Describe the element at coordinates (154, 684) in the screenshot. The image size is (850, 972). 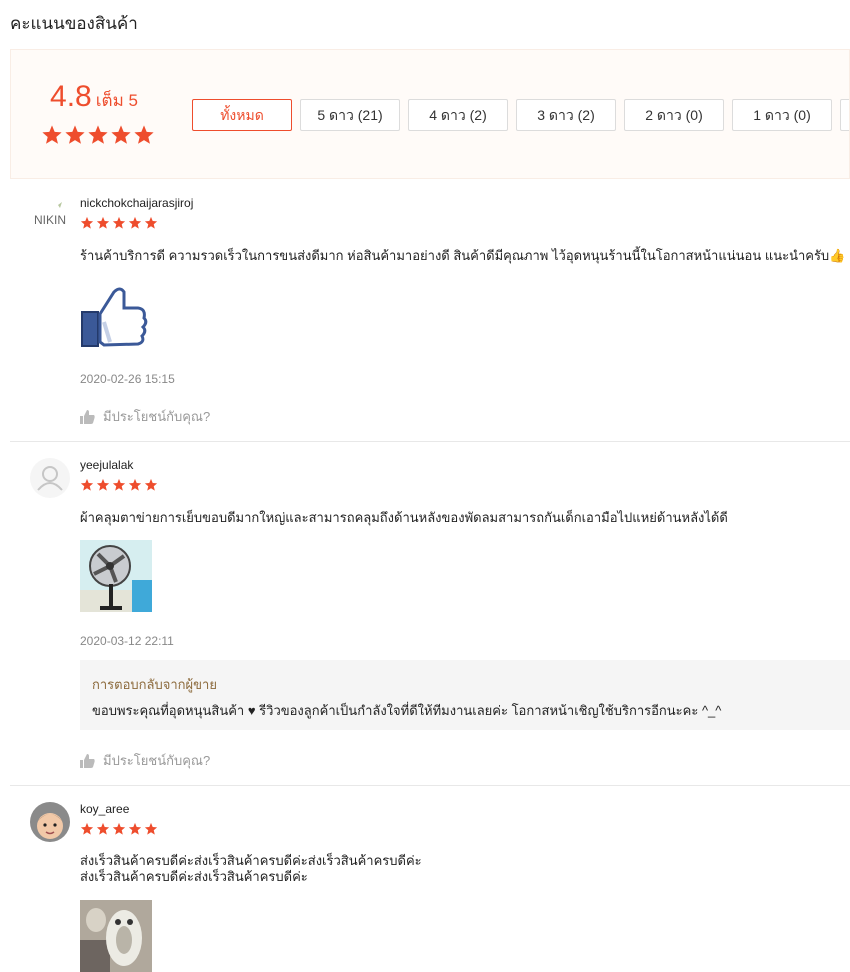
I see `seller-reply-label: การตอบกลับจากผู้ขาย` at that location.